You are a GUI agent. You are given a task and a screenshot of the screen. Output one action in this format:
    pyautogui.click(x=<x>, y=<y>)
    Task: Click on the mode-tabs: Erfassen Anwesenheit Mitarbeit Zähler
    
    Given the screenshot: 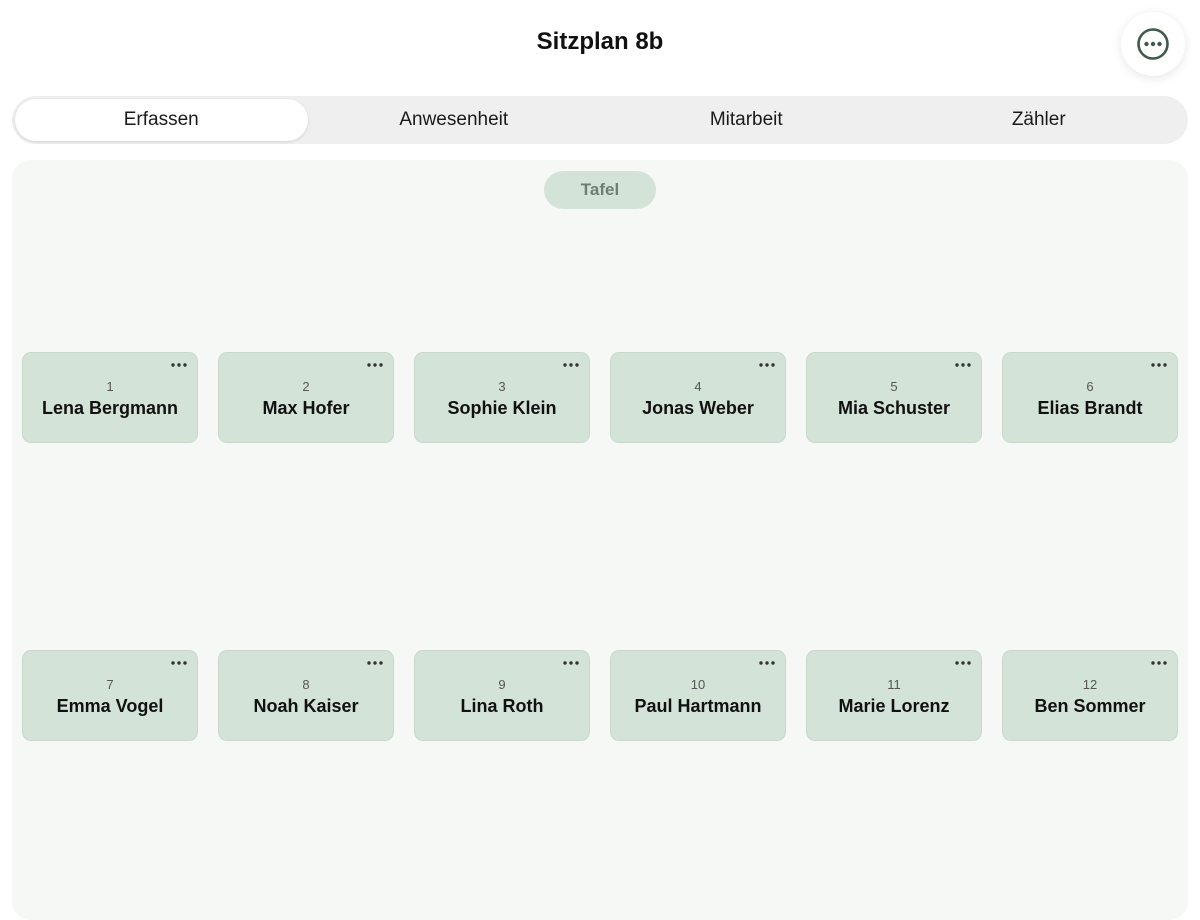 What is the action you would take?
    pyautogui.click(x=600, y=120)
    